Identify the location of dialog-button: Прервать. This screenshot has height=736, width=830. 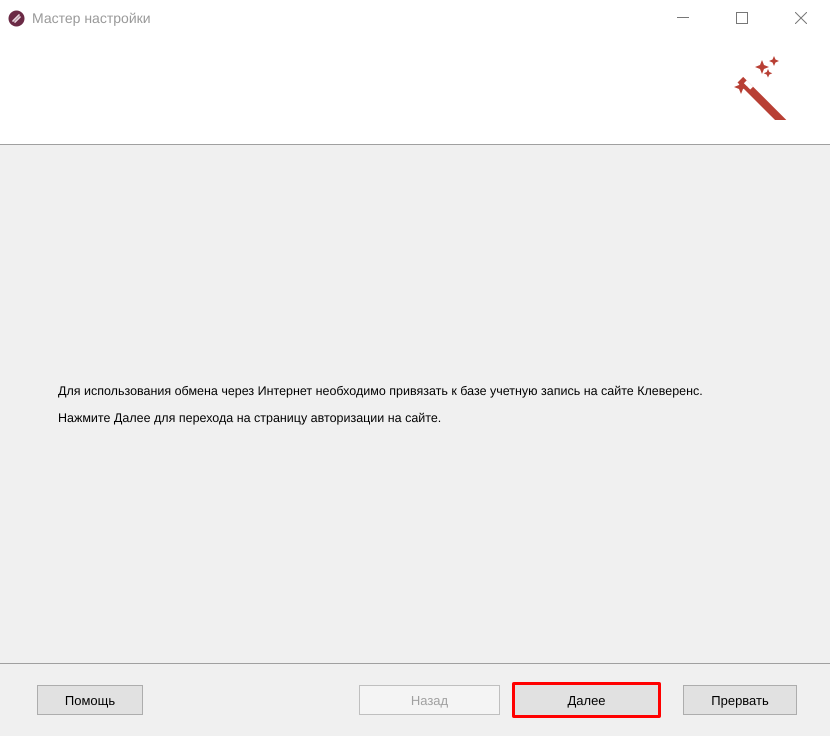
(740, 700).